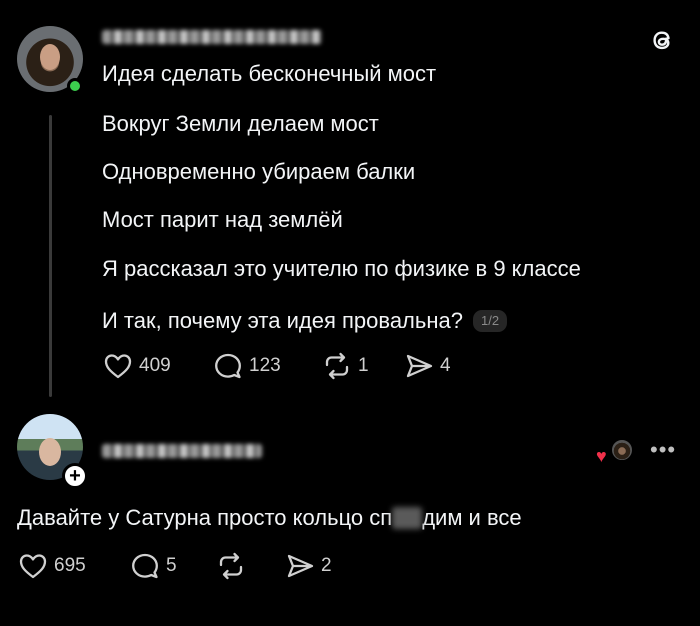  Describe the element at coordinates (662, 40) in the screenshot. I see `threads-logo-icon` at that location.